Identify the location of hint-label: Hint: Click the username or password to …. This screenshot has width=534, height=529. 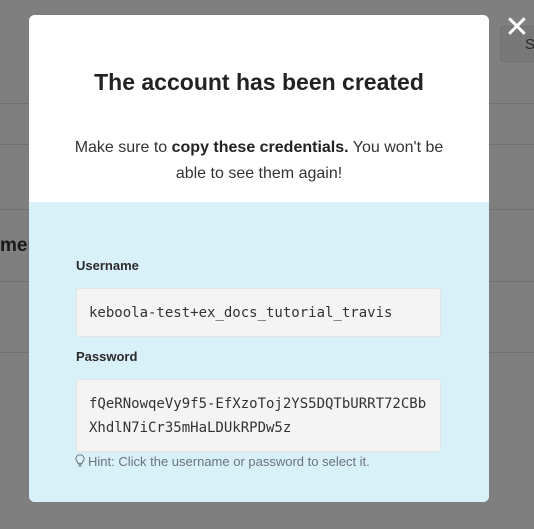
(229, 461).